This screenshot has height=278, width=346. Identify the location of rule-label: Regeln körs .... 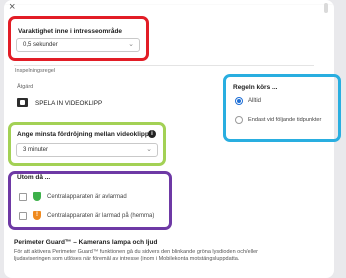
(255, 87).